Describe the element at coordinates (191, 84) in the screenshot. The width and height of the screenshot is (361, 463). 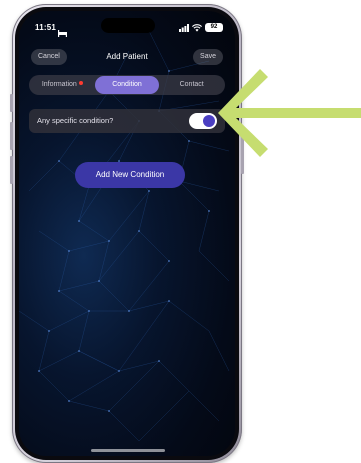
I see `tab-label: Contact` at that location.